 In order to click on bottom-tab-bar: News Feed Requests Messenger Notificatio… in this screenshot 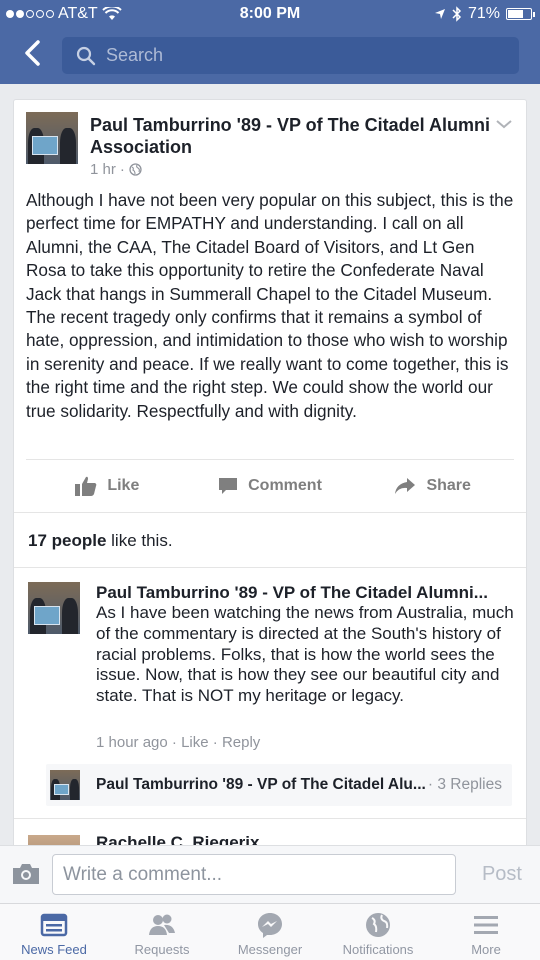, I will do `click(270, 931)`.